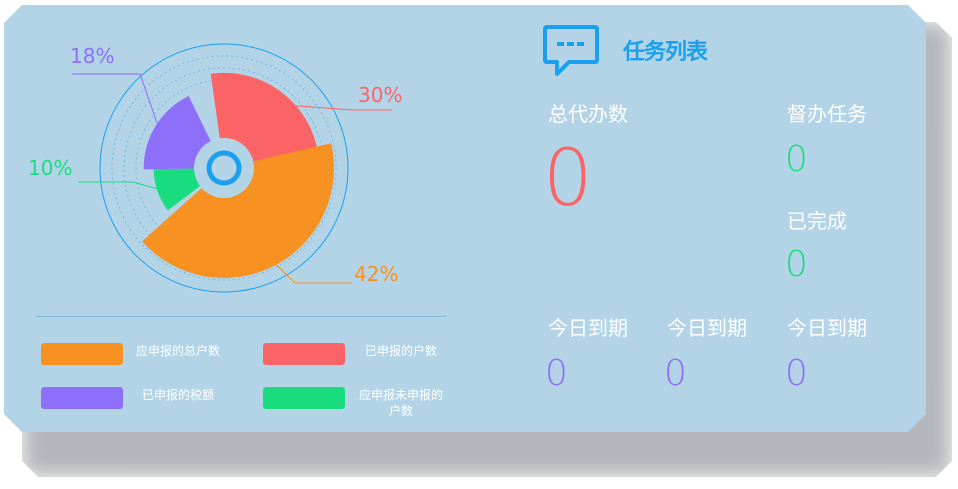 The image size is (958, 489). I want to click on legend-divider, so click(241, 316).